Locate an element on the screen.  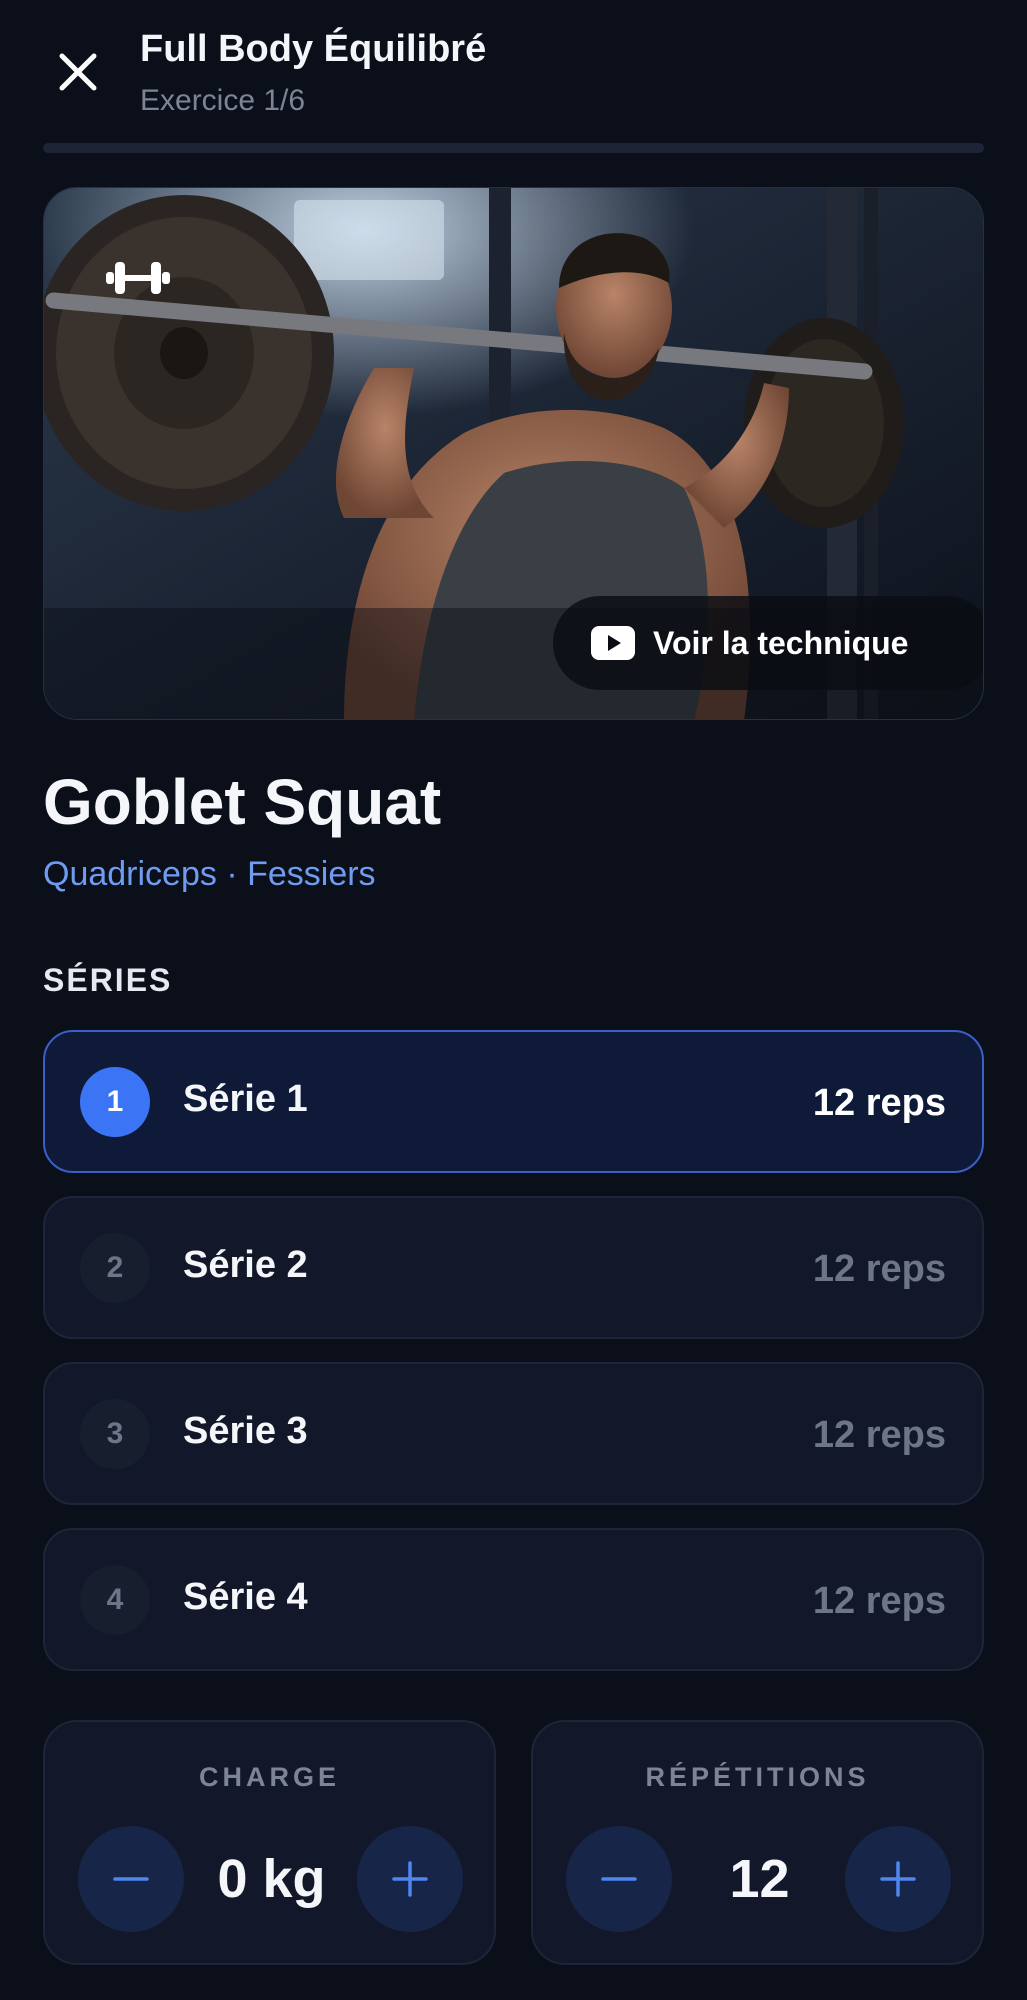
repetitions-value: 12 is located at coordinates (759, 1879).